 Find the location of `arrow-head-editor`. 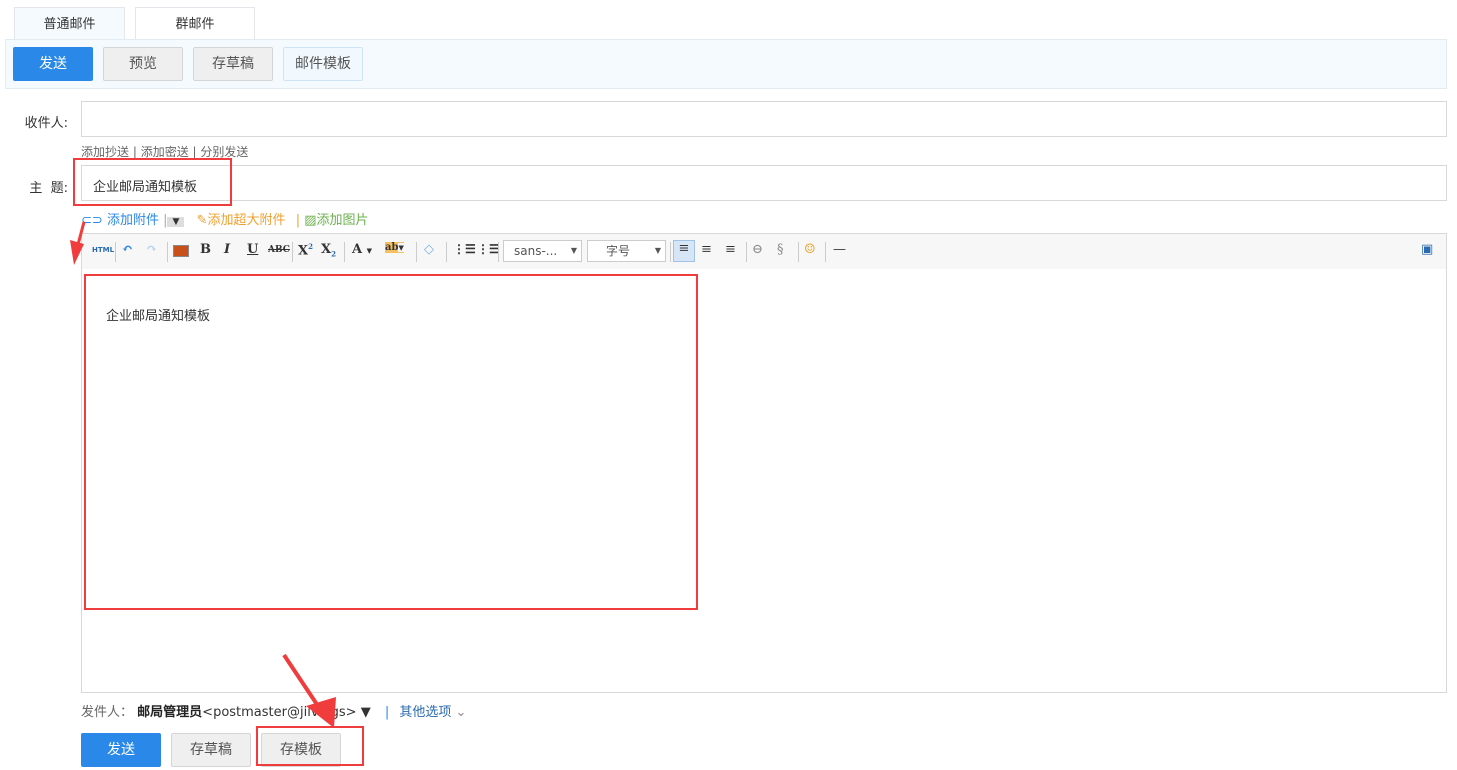

arrow-head-editor is located at coordinates (77, 252).